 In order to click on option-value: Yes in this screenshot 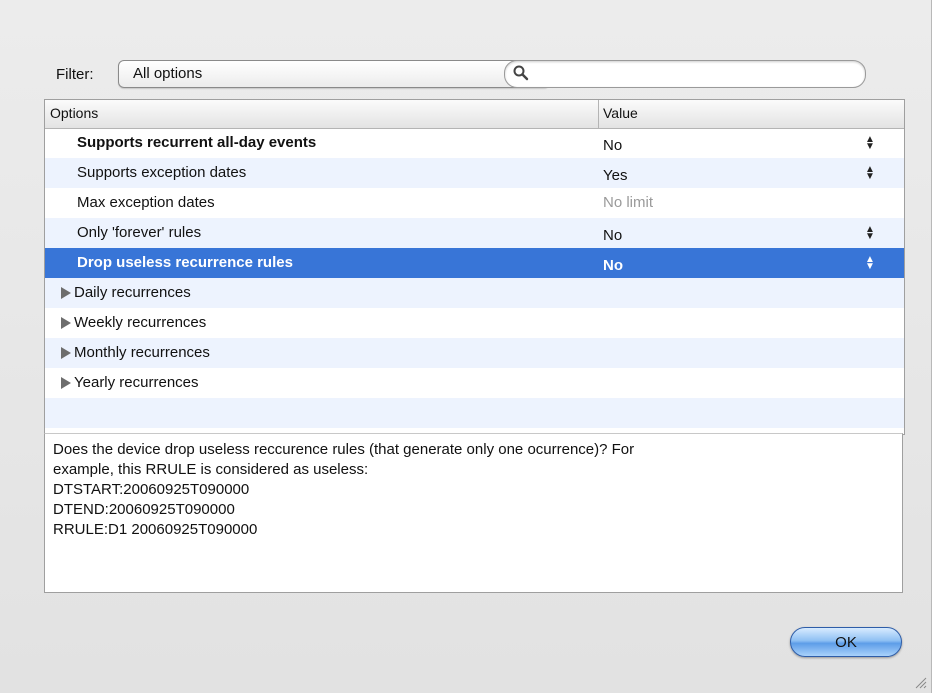, I will do `click(615, 175)`.